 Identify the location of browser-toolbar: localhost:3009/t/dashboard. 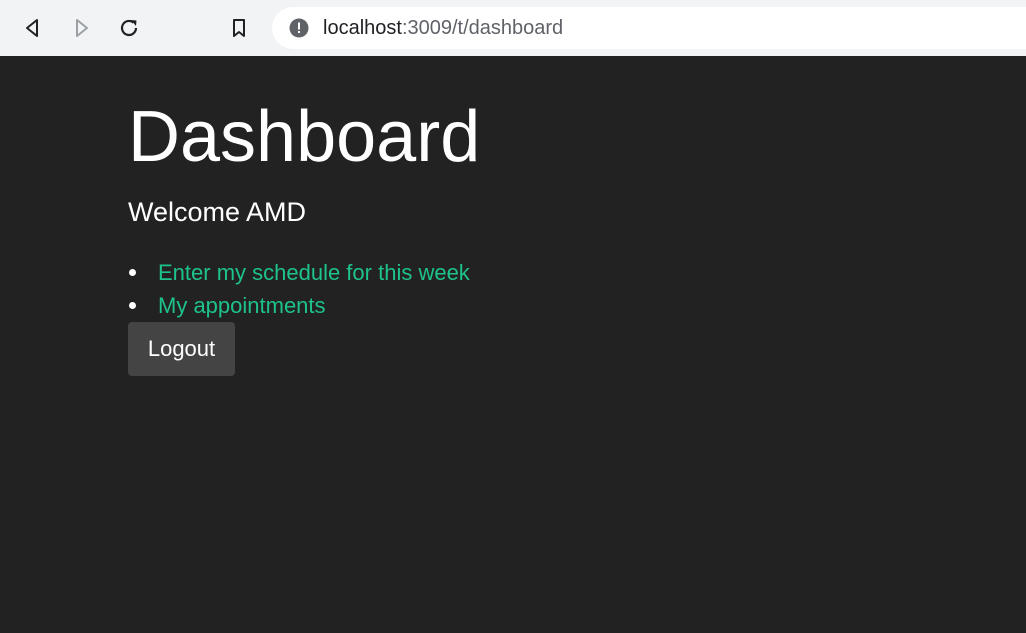
(513, 28).